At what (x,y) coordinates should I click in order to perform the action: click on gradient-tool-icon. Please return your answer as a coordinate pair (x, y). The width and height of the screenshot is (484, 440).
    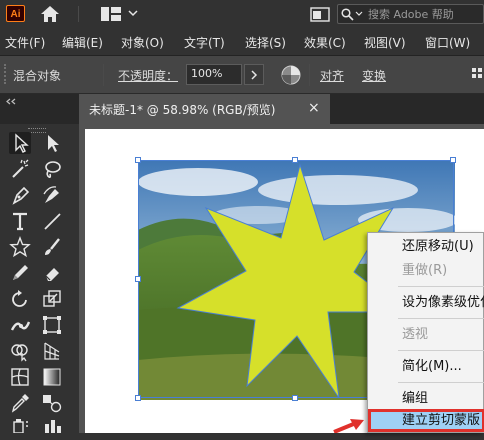
    Looking at the image, I should click on (52, 377).